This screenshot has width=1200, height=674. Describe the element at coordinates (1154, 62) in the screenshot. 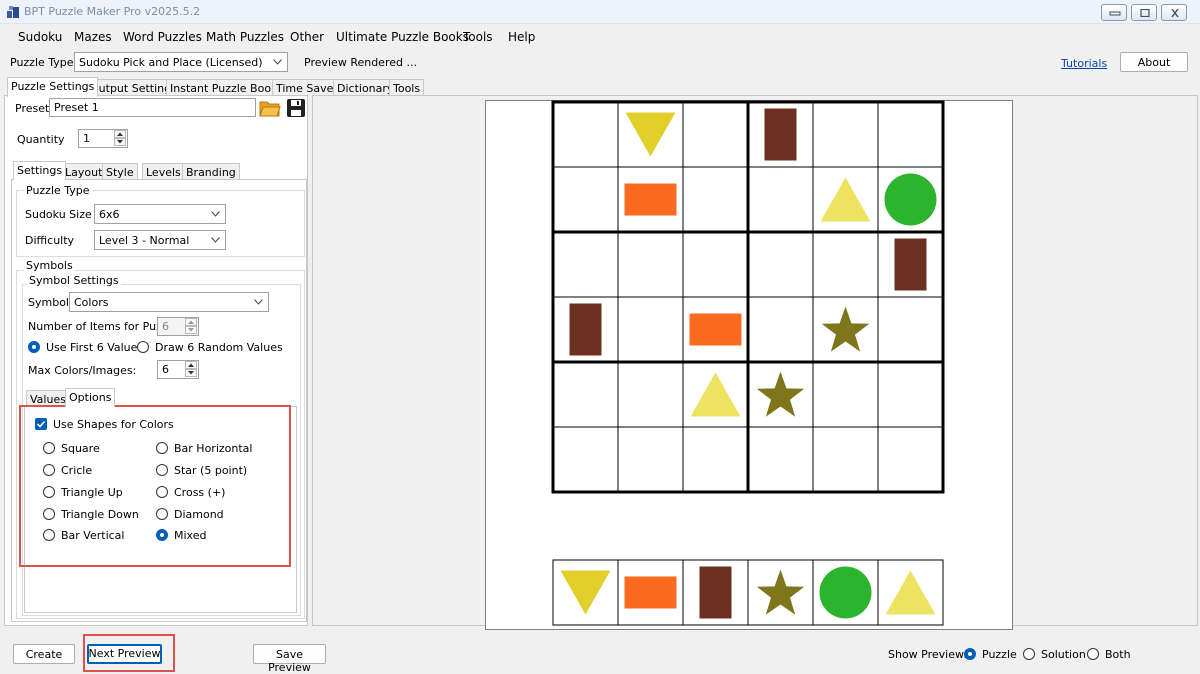

I see `about-button: About` at that location.